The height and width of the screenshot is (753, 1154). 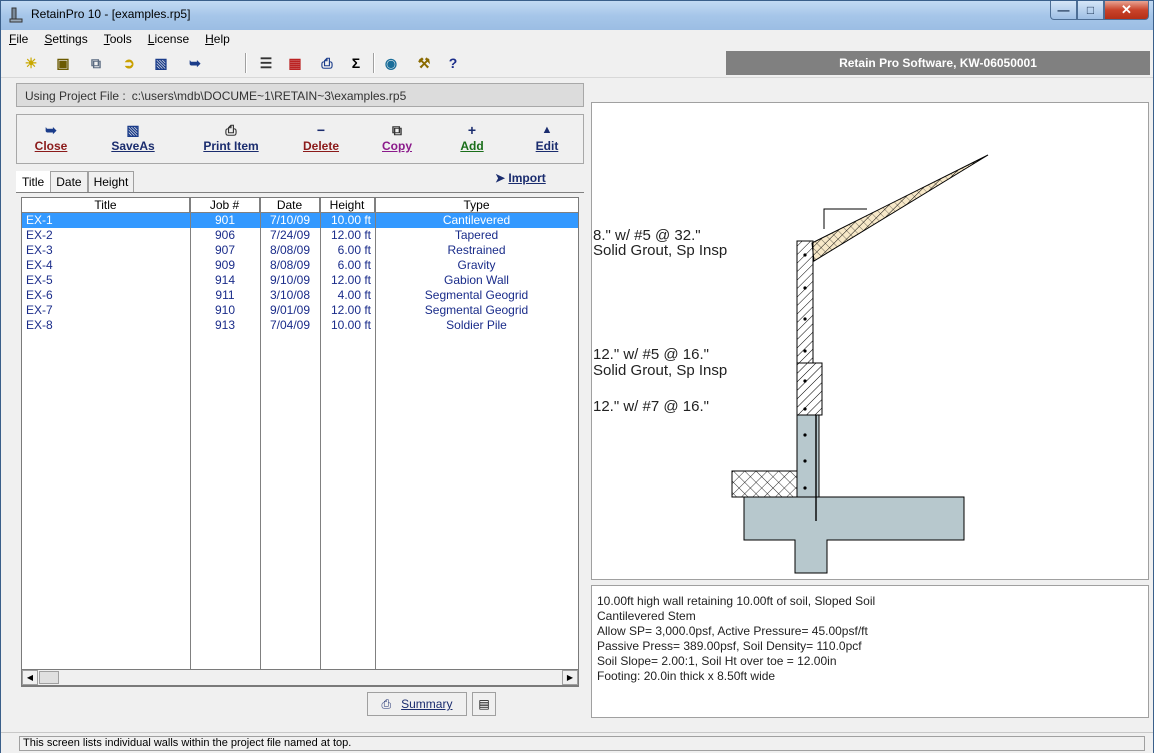 What do you see at coordinates (96, 63) in the screenshot?
I see `copy-file-icon: ⧉` at bounding box center [96, 63].